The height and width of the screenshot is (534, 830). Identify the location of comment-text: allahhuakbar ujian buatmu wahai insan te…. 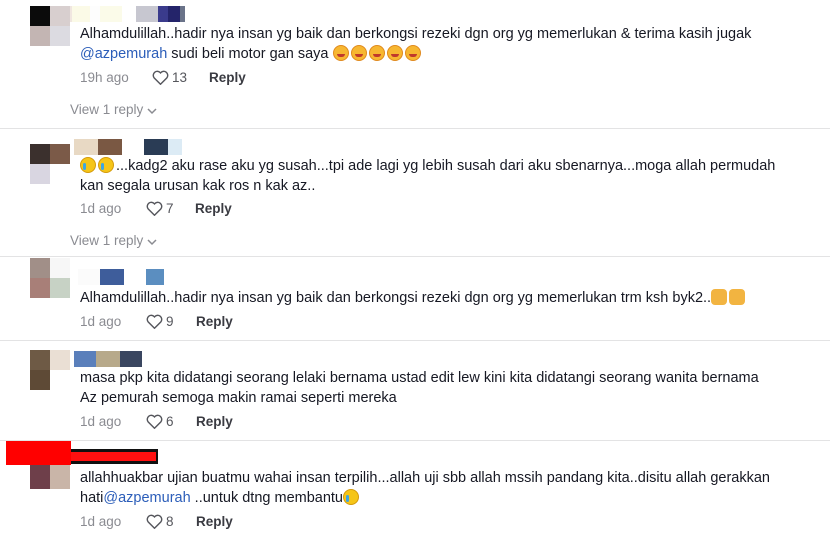
(425, 488).